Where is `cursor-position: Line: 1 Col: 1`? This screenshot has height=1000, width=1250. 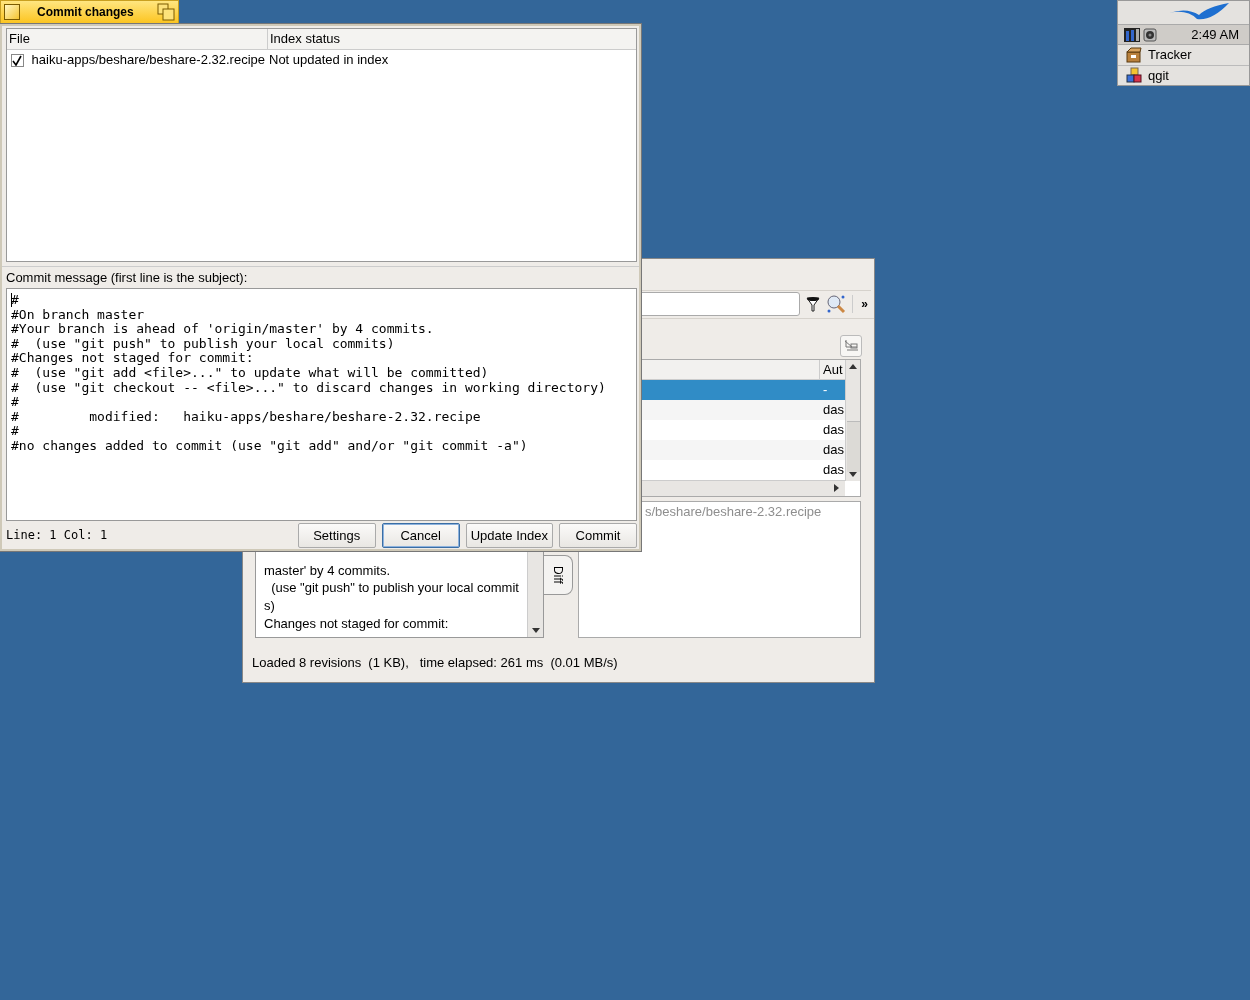
cursor-position: Line: 1 Col: 1 is located at coordinates (57, 535).